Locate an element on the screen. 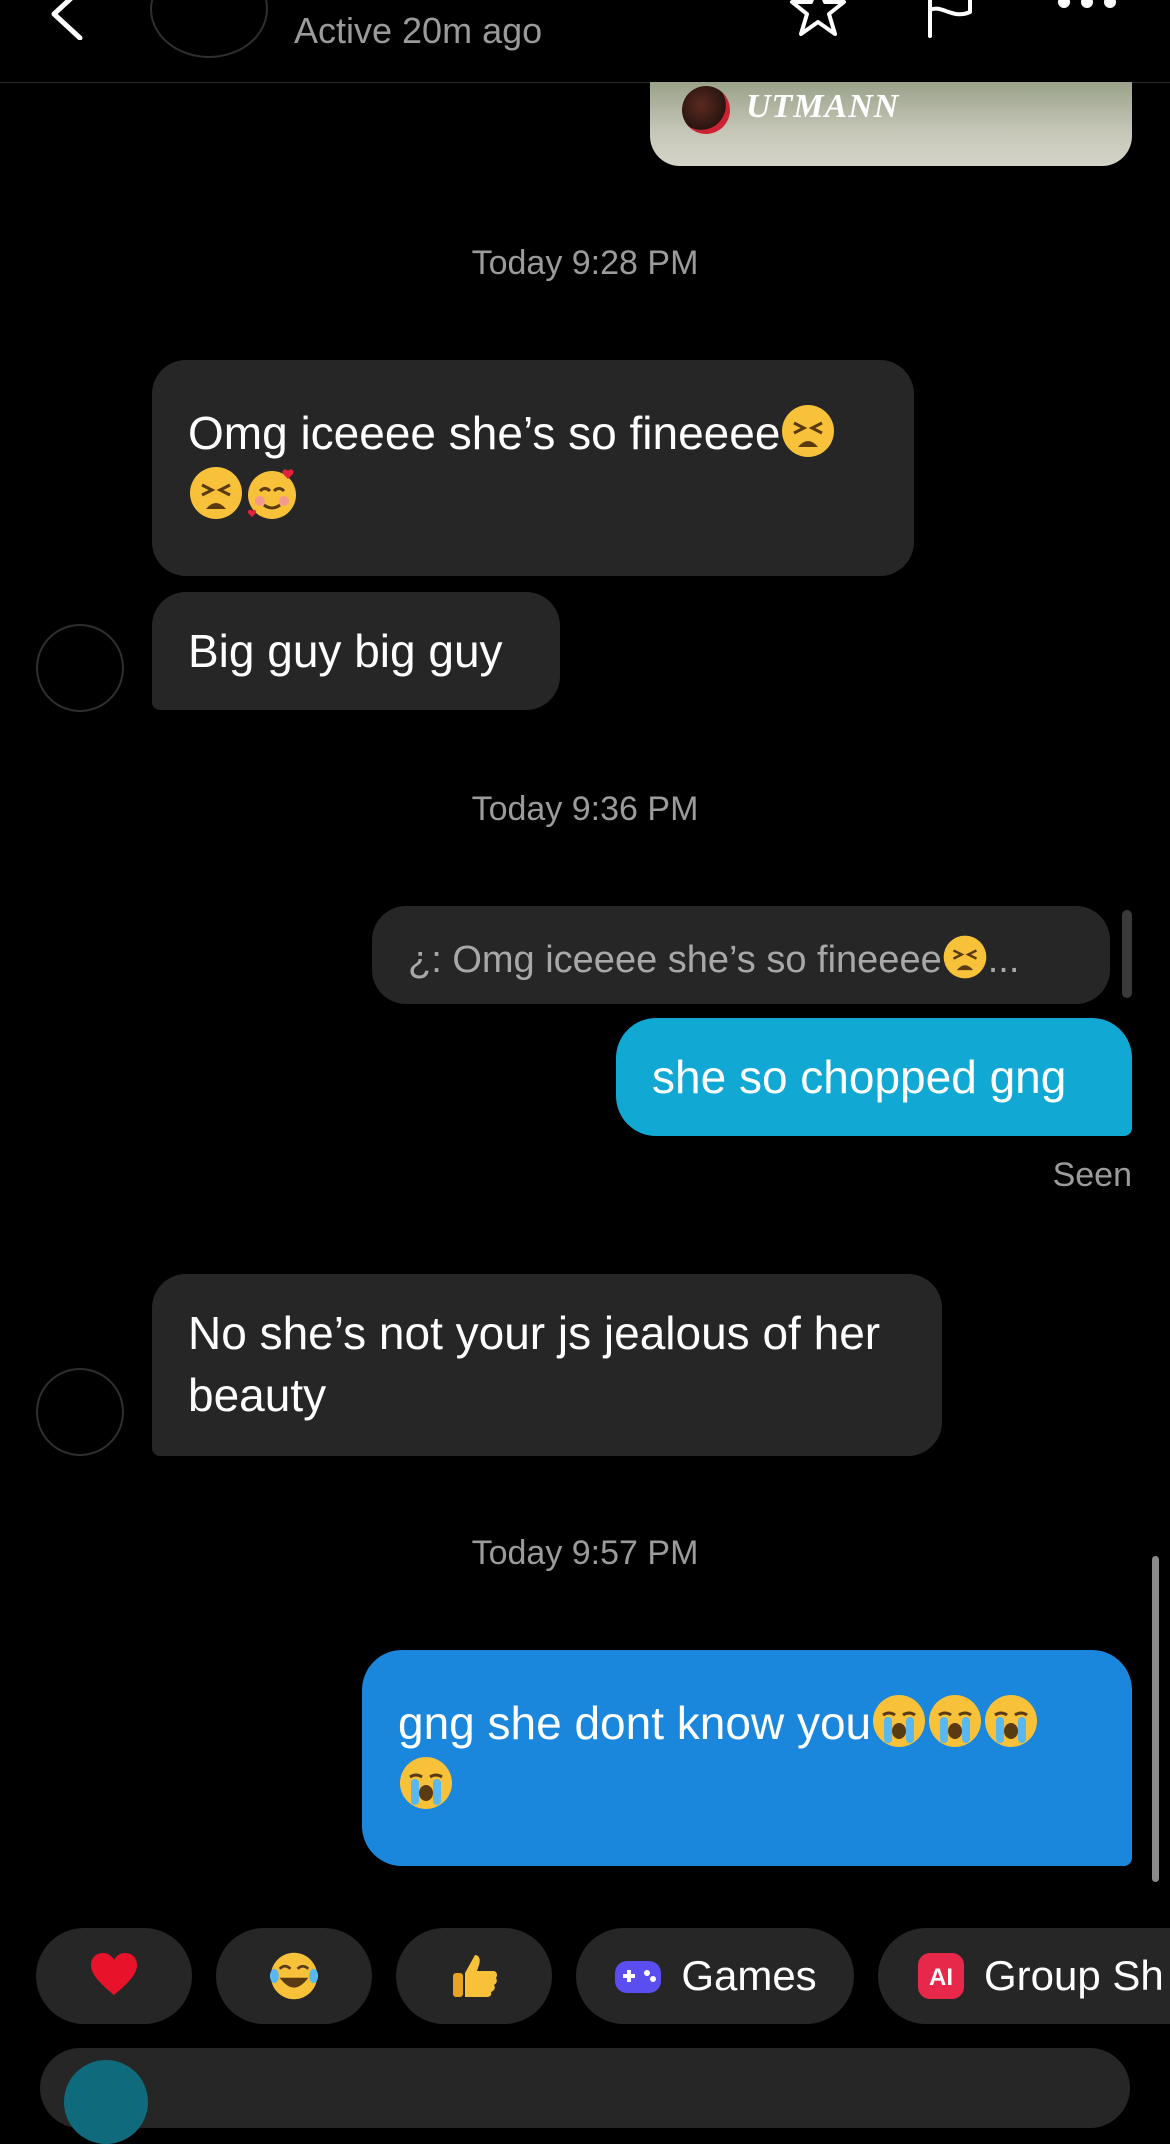 This screenshot has height=2144, width=1170. card-avatar is located at coordinates (706, 110).